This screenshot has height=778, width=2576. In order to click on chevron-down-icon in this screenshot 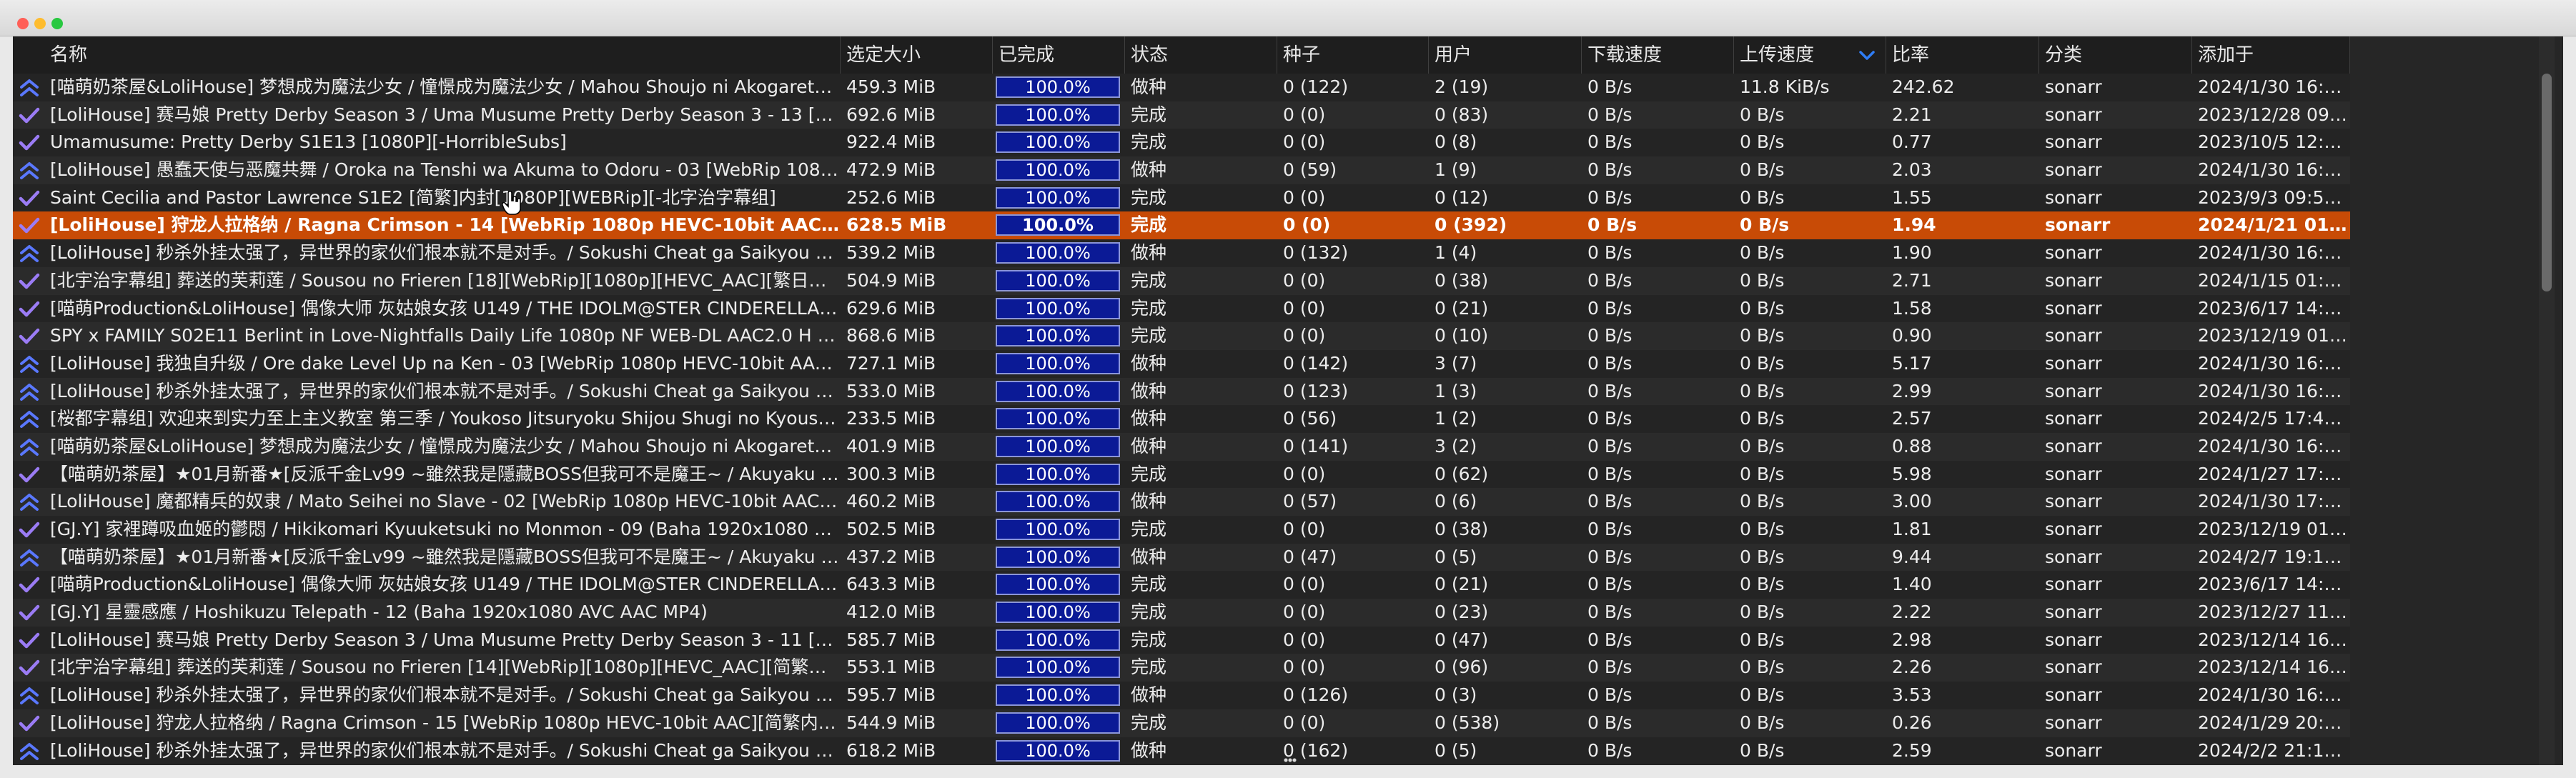, I will do `click(1867, 55)`.